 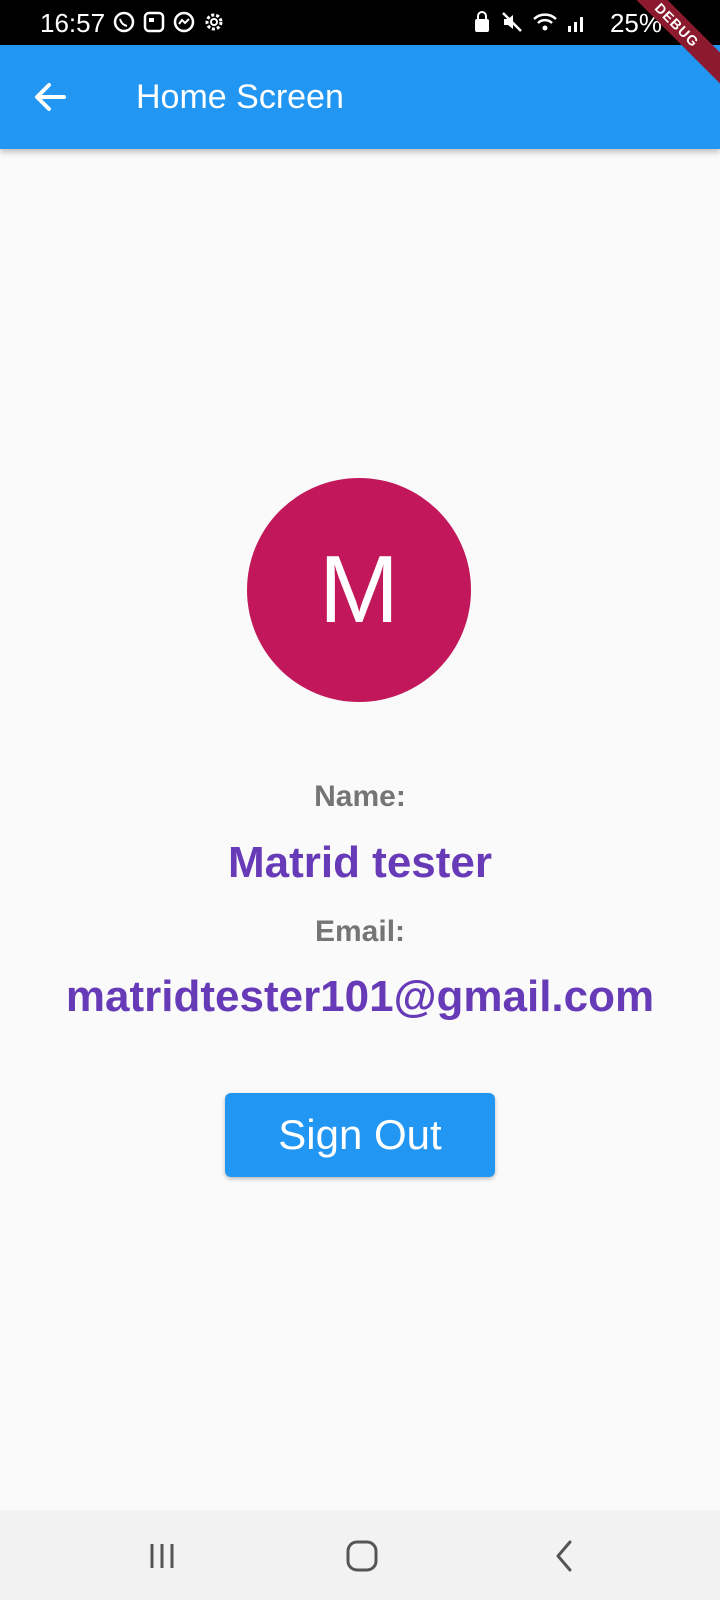 What do you see at coordinates (124, 24) in the screenshot?
I see `whatsapp-icon` at bounding box center [124, 24].